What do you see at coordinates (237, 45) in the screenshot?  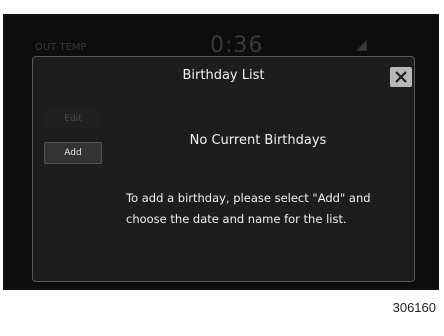 I see `clock: 0:36` at bounding box center [237, 45].